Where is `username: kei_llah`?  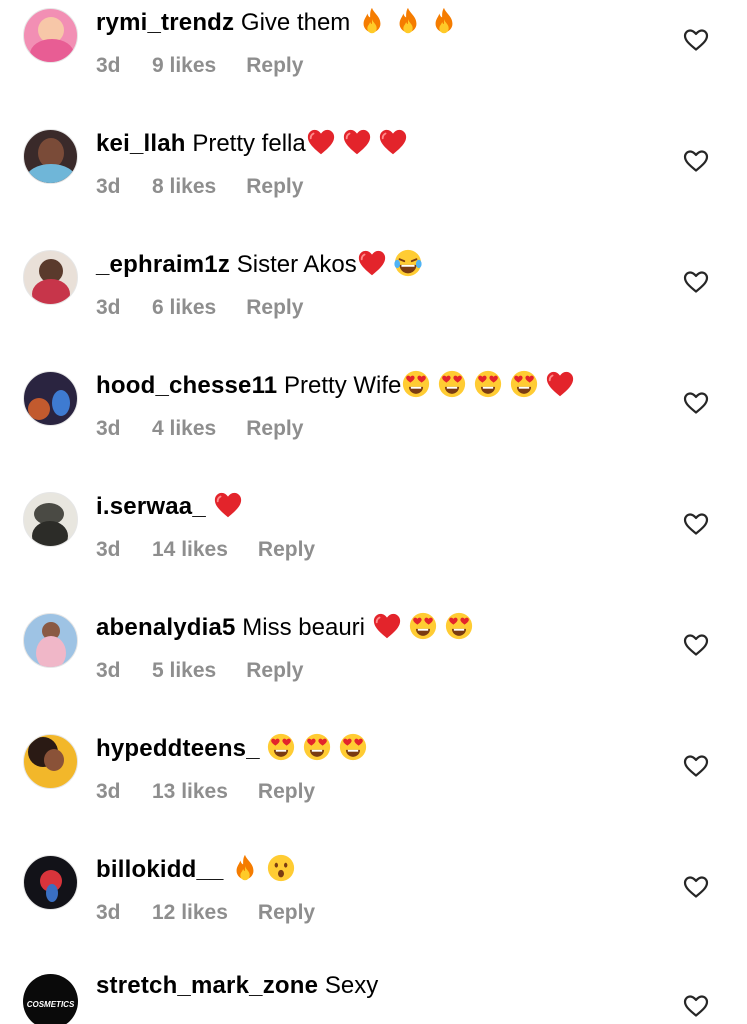 username: kei_llah is located at coordinates (141, 143).